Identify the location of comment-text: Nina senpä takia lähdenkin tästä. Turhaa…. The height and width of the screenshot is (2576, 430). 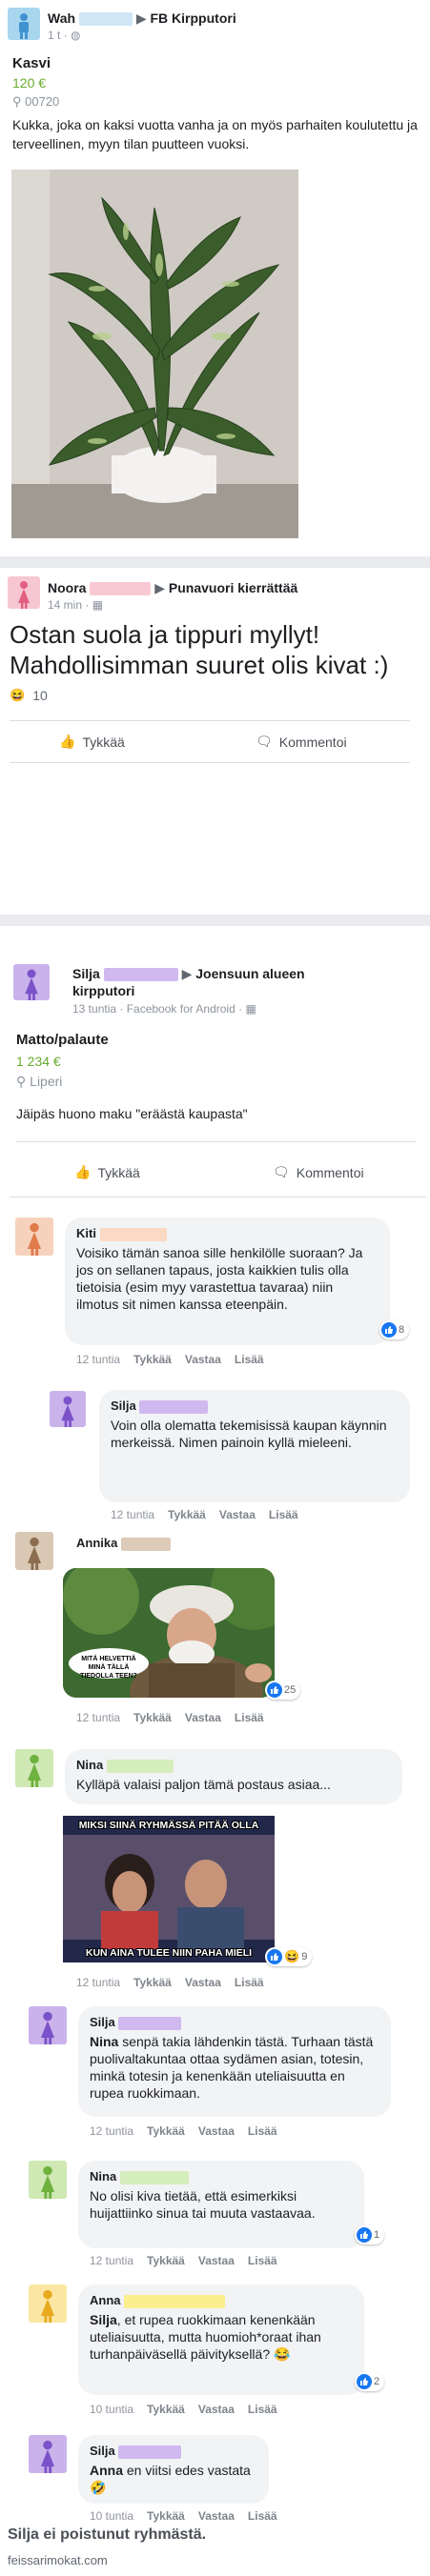
(232, 2067).